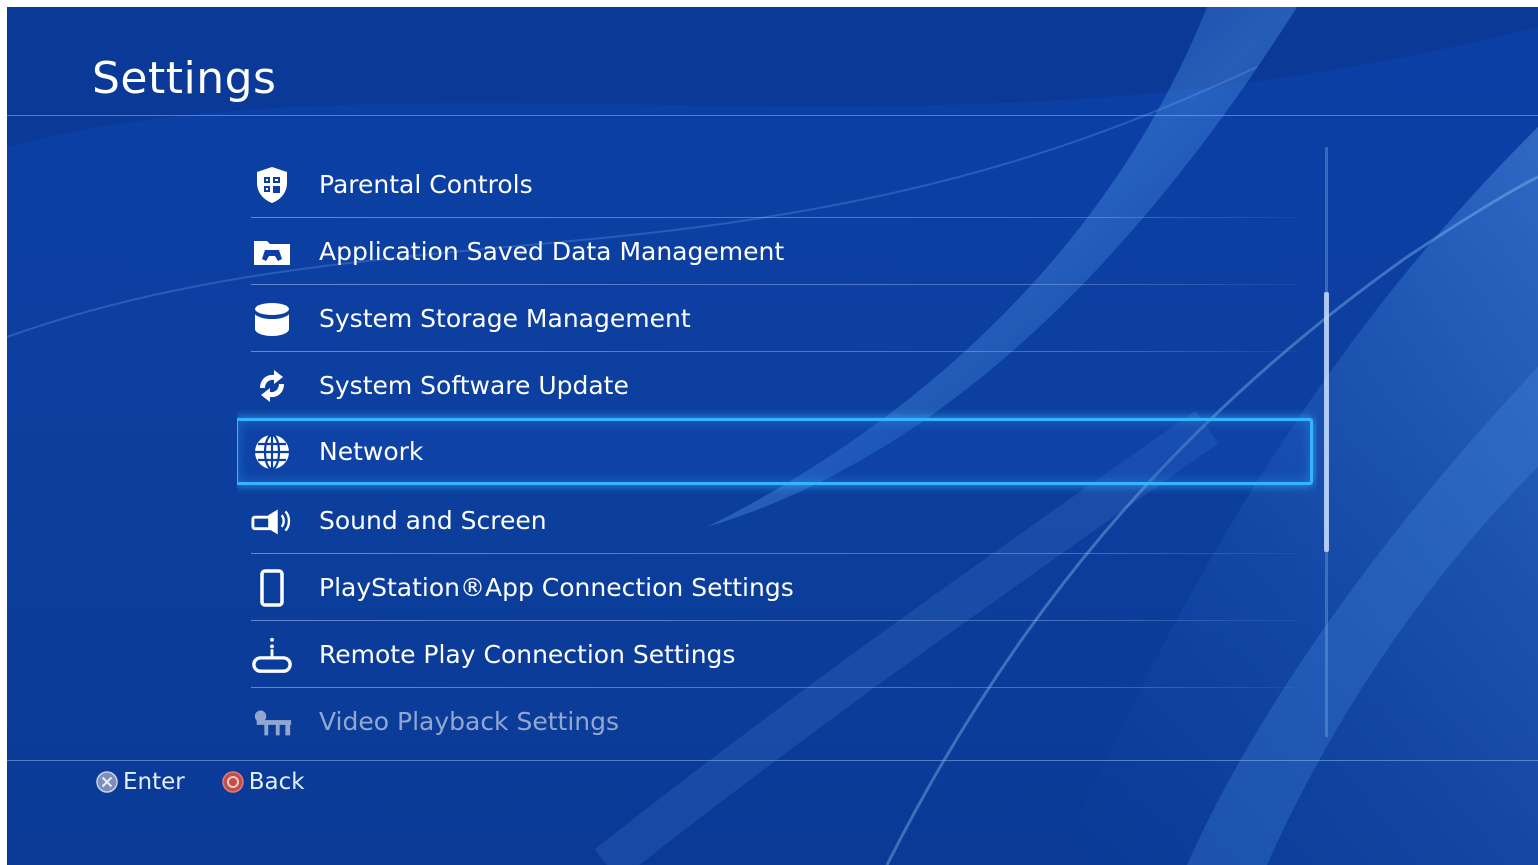  Describe the element at coordinates (772, 654) in the screenshot. I see `menu-item-remote-play-connection: Remote Play Connection Settings` at that location.